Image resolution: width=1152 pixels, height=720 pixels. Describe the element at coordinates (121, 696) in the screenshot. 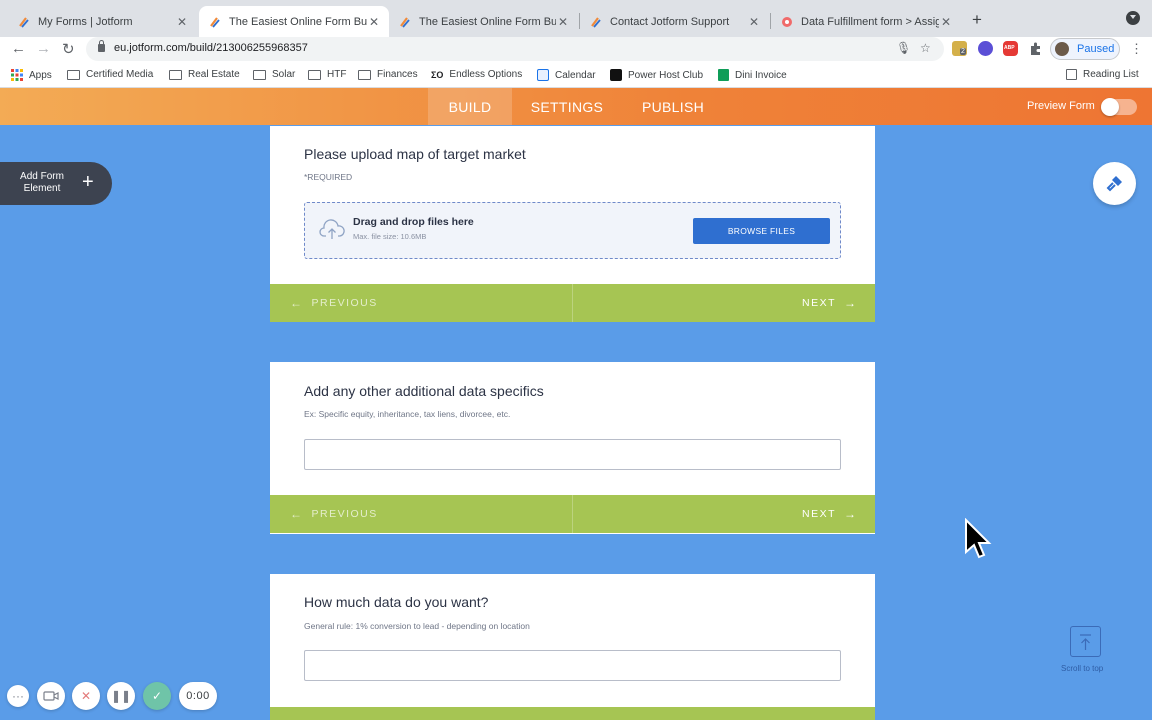

I see `recorder-pause-button: ❚❚` at that location.